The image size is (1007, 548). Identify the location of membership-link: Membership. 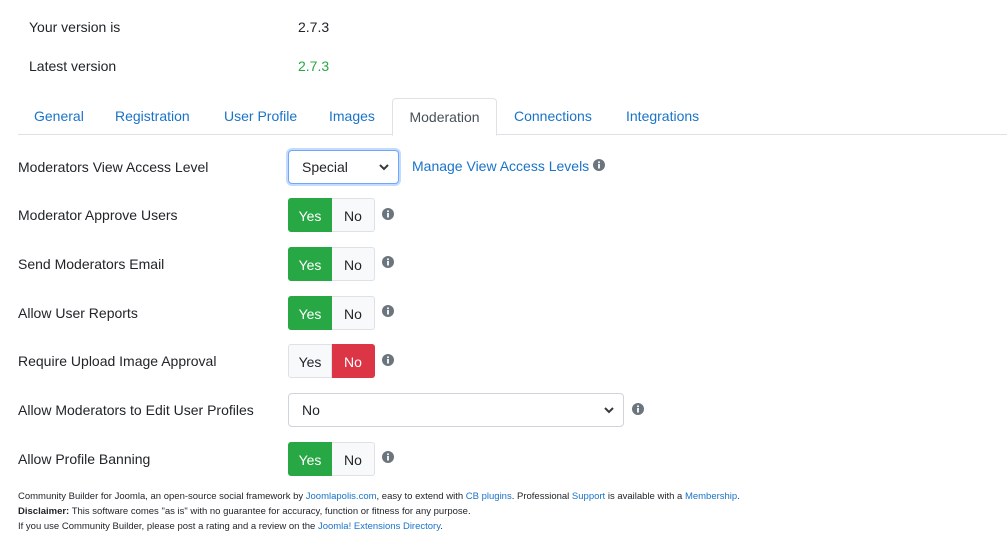
(711, 496).